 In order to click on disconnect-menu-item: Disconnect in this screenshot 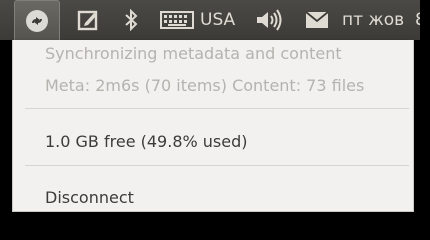, I will do `click(89, 197)`.